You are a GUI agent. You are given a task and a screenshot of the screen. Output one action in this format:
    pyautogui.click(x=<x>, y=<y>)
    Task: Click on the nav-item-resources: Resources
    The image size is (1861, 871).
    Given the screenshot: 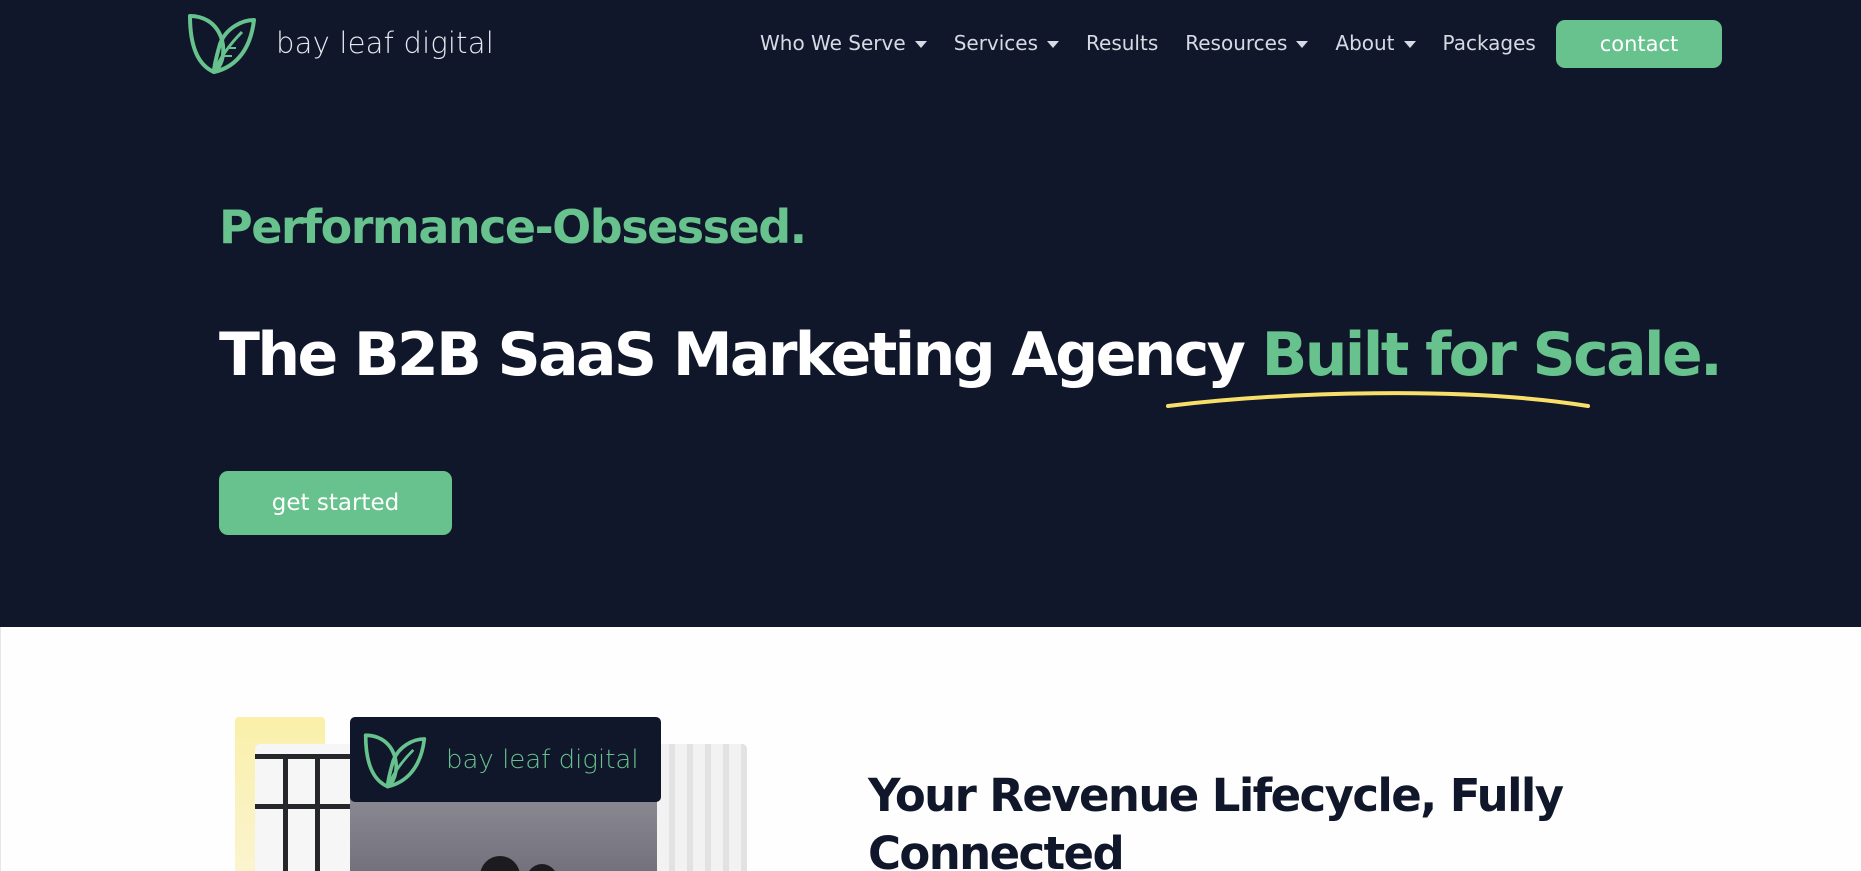 What is the action you would take?
    pyautogui.click(x=1247, y=43)
    